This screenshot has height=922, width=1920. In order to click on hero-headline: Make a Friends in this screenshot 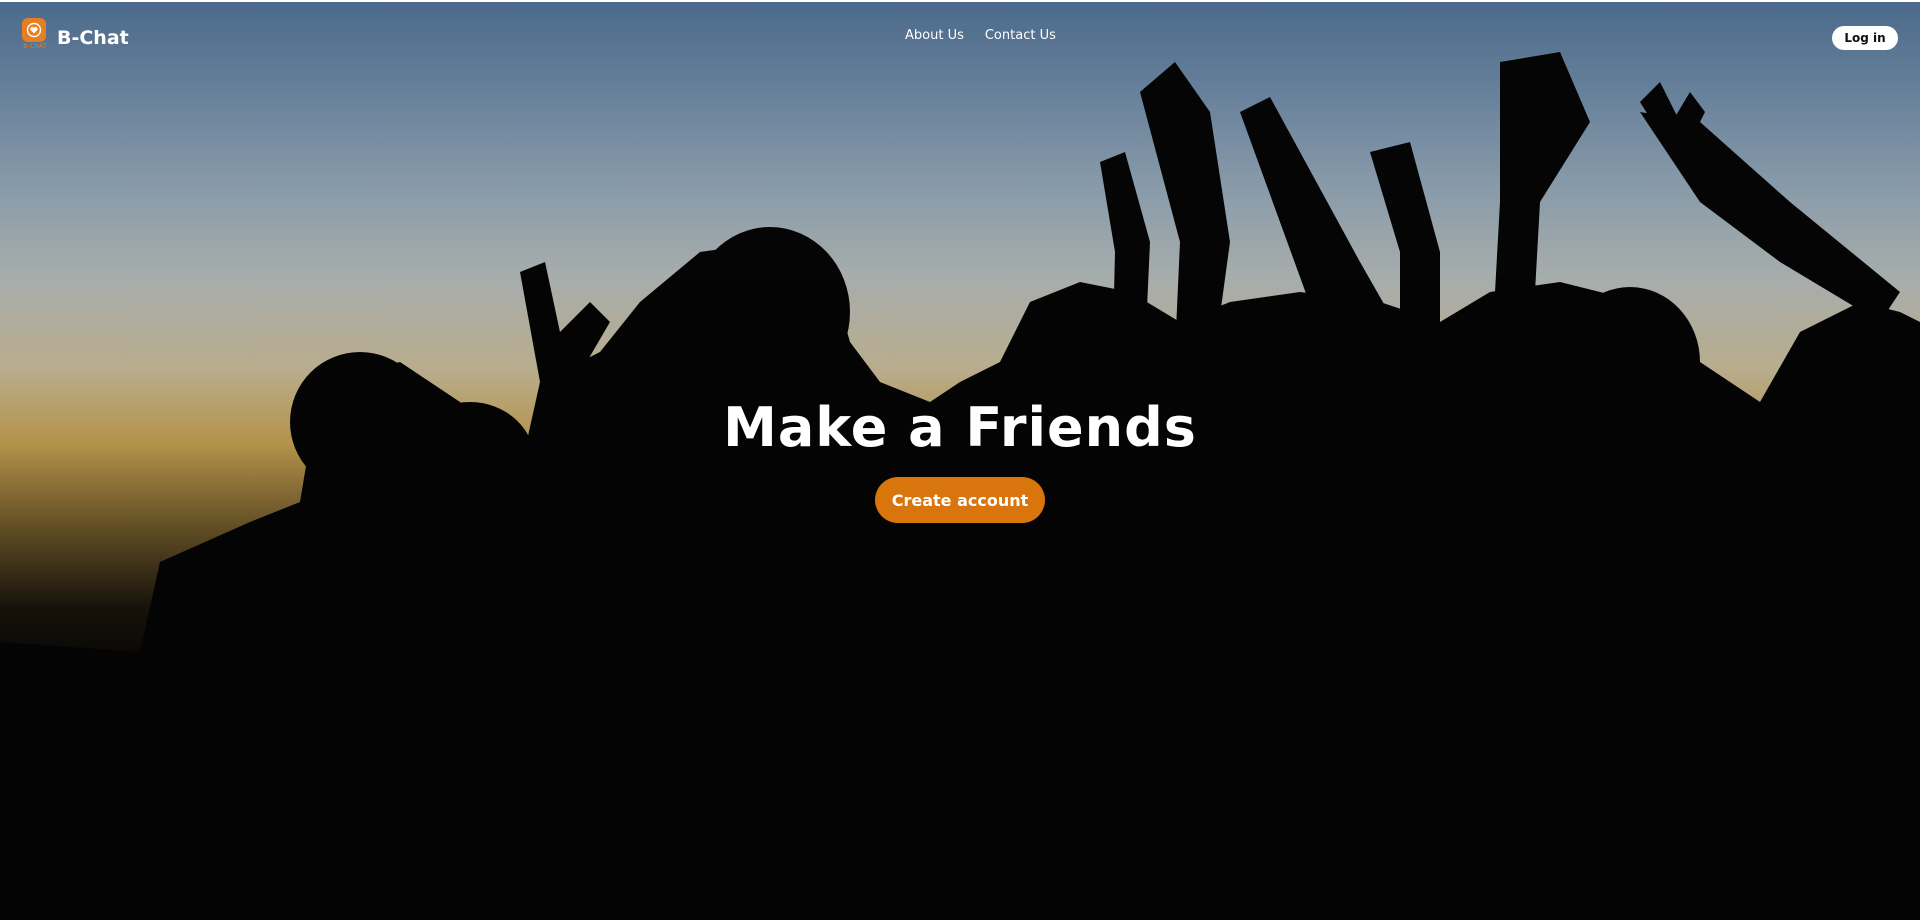, I will do `click(960, 427)`.